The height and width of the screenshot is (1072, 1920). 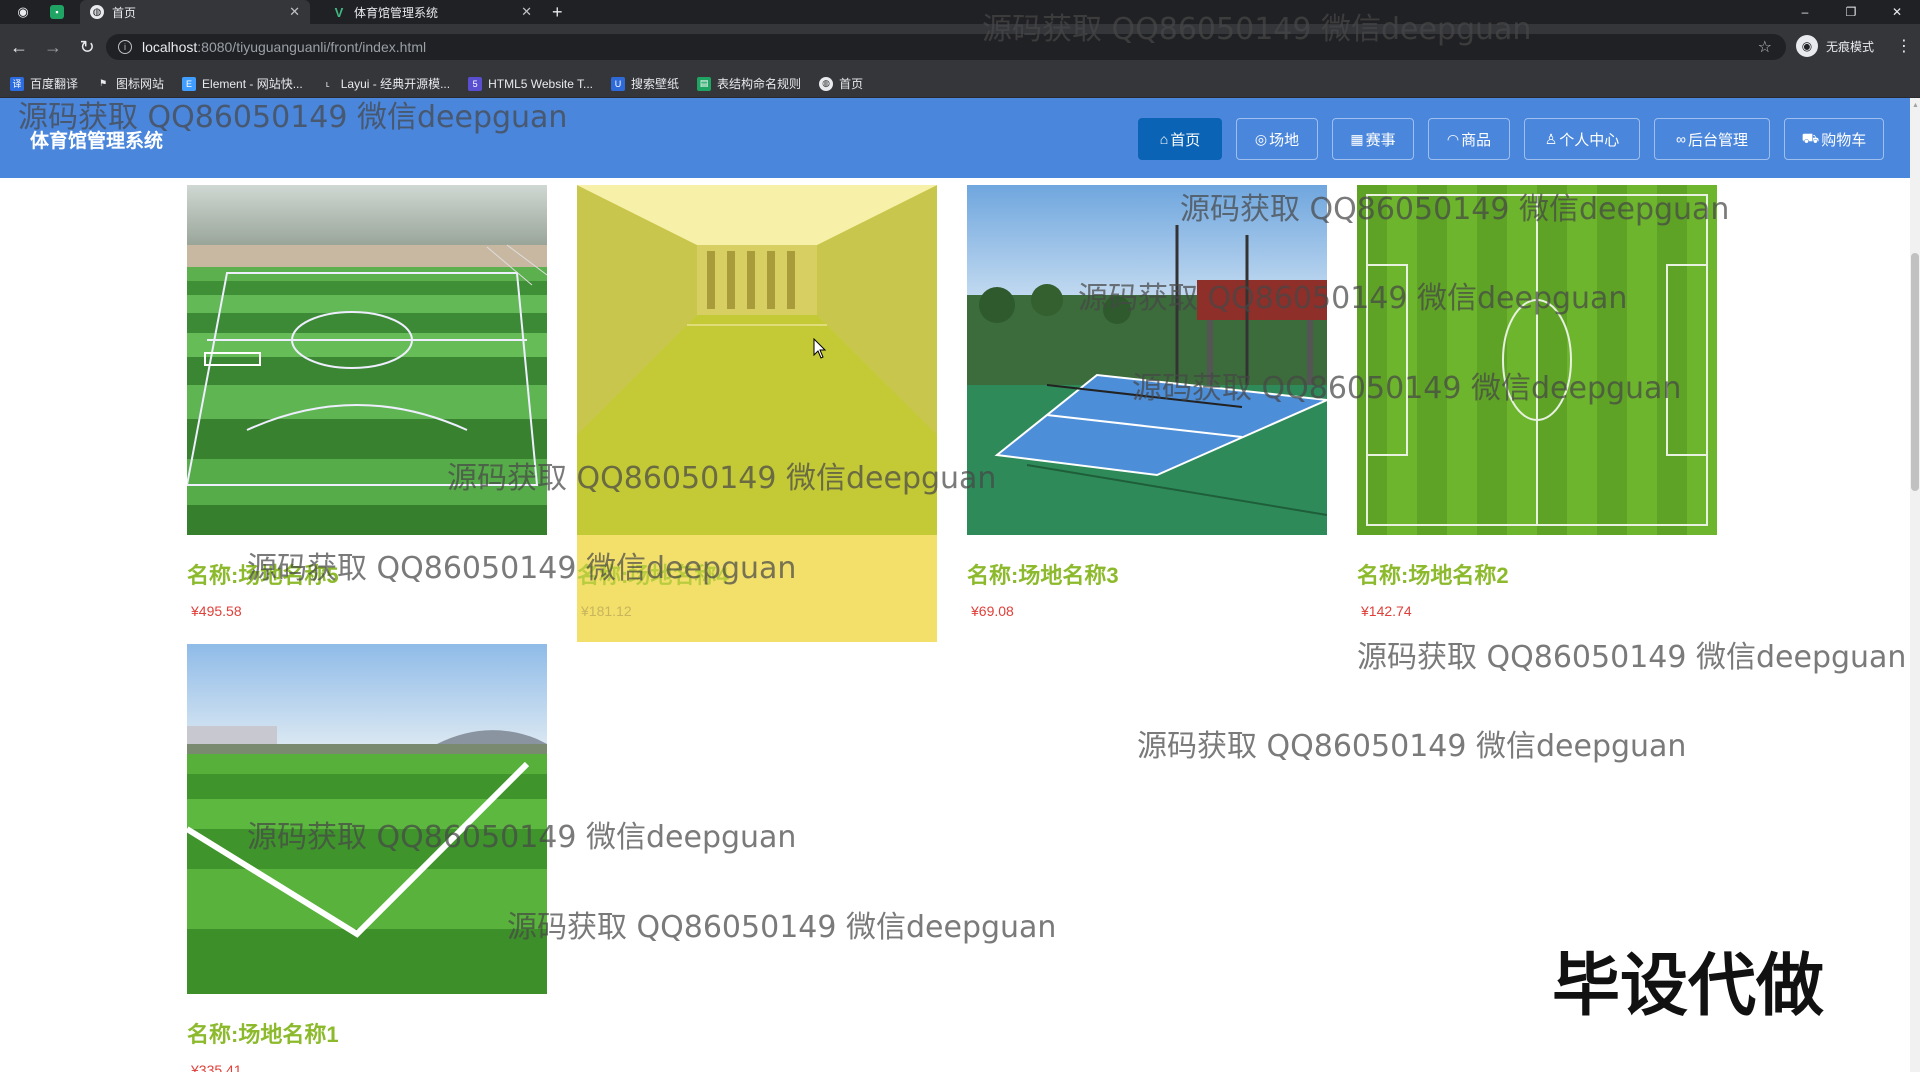 I want to click on nav-shop: ◠ 商品, so click(x=1469, y=139).